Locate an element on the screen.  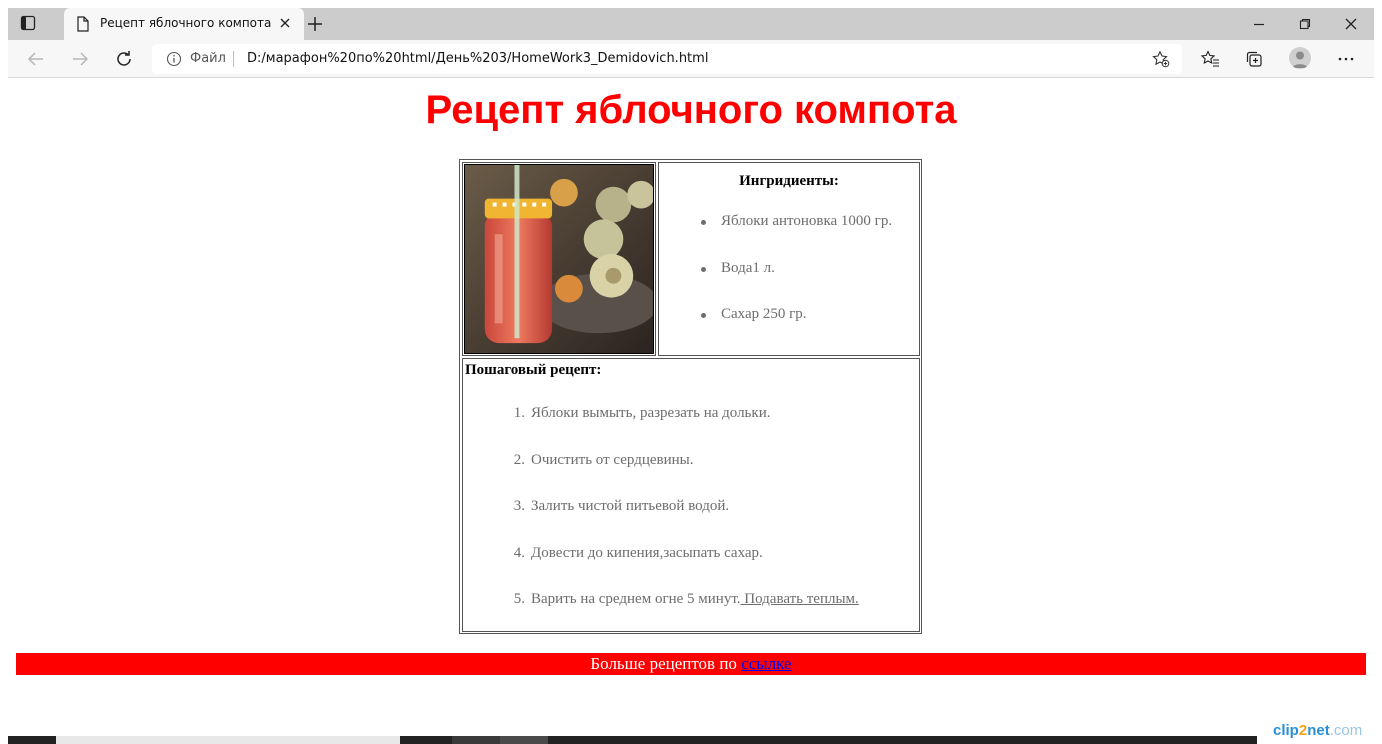
minimize-icon is located at coordinates (1259, 24).